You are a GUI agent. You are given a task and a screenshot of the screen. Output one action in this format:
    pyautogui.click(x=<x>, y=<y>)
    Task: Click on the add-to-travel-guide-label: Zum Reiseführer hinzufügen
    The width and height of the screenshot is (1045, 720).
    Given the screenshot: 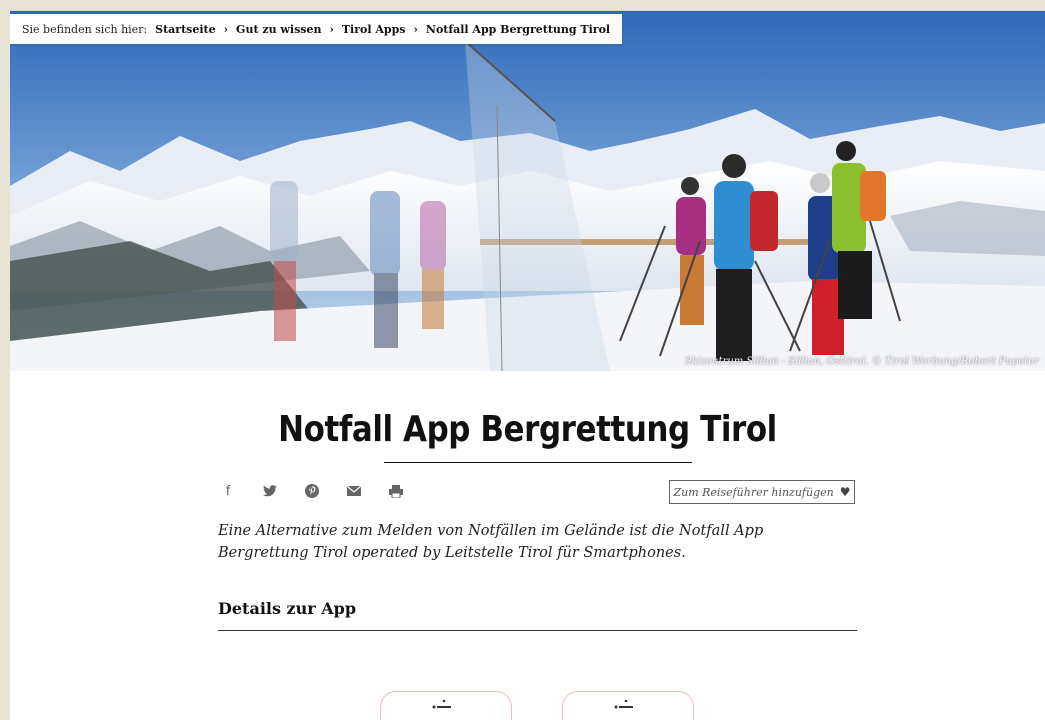 What is the action you would take?
    pyautogui.click(x=753, y=492)
    